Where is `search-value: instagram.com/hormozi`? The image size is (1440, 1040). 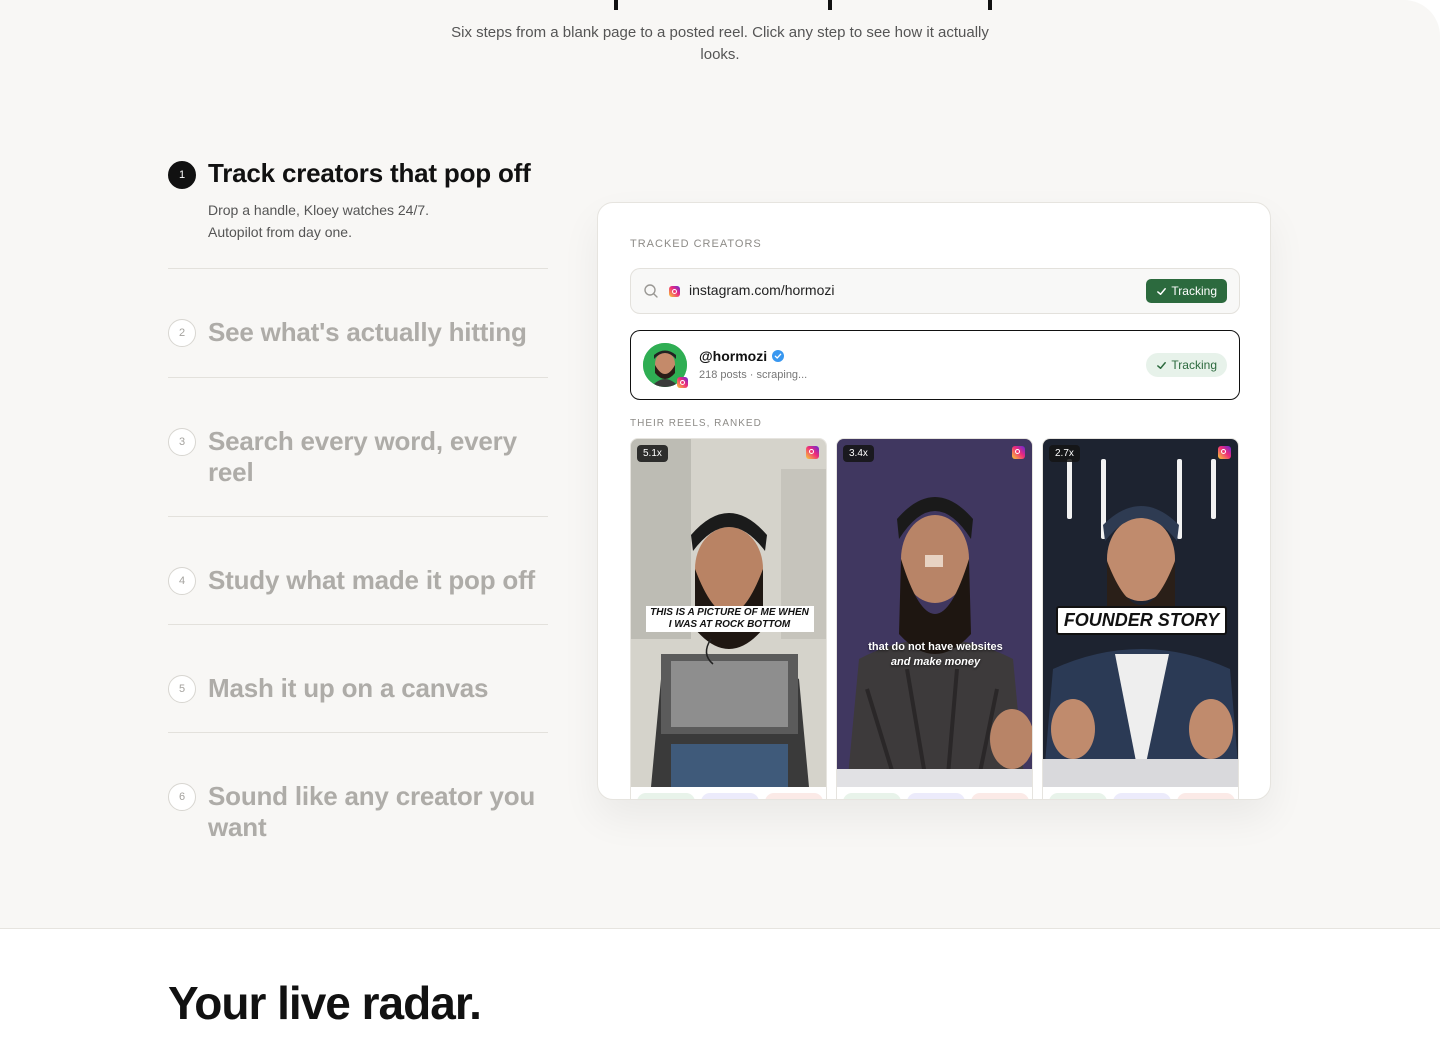 search-value: instagram.com/hormozi is located at coordinates (762, 290).